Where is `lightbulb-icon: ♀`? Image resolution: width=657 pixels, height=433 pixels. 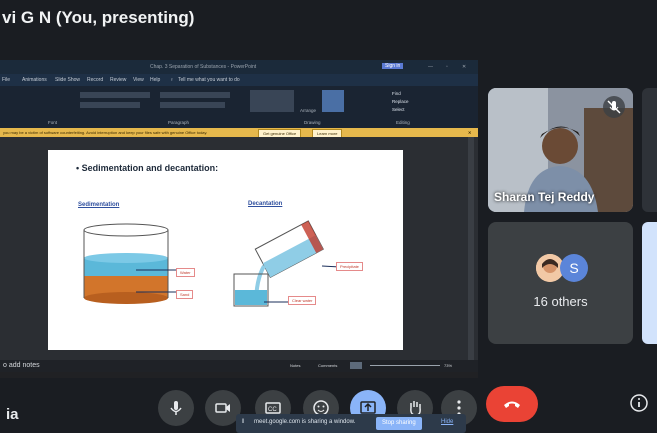 lightbulb-icon: ♀ is located at coordinates (172, 80).